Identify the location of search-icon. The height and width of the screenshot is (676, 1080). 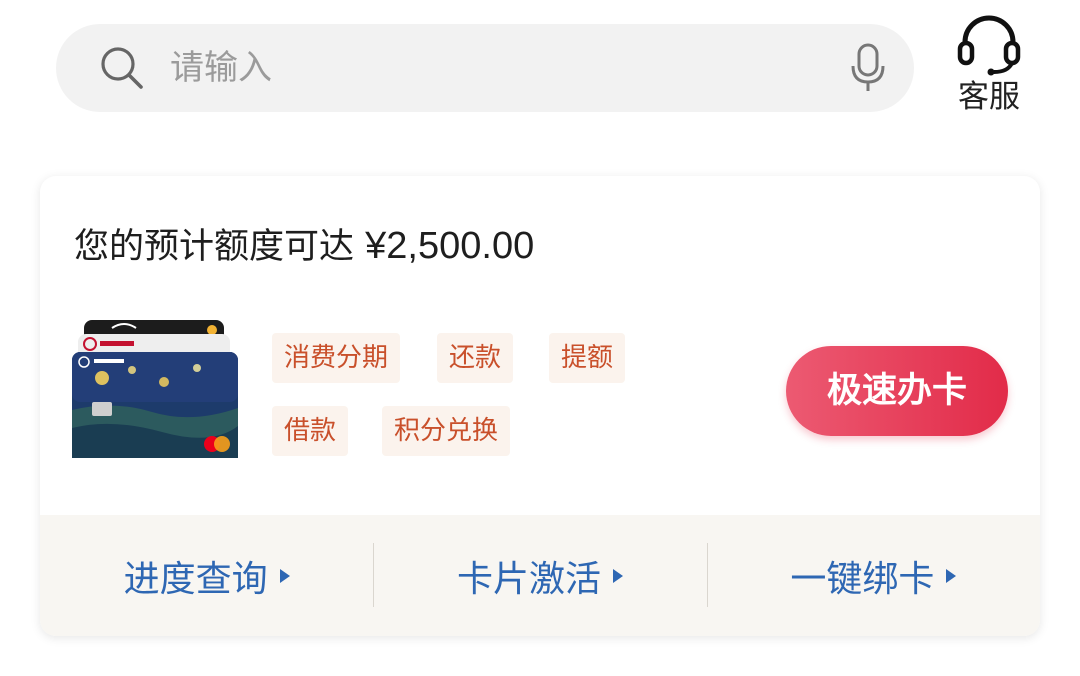
(122, 68).